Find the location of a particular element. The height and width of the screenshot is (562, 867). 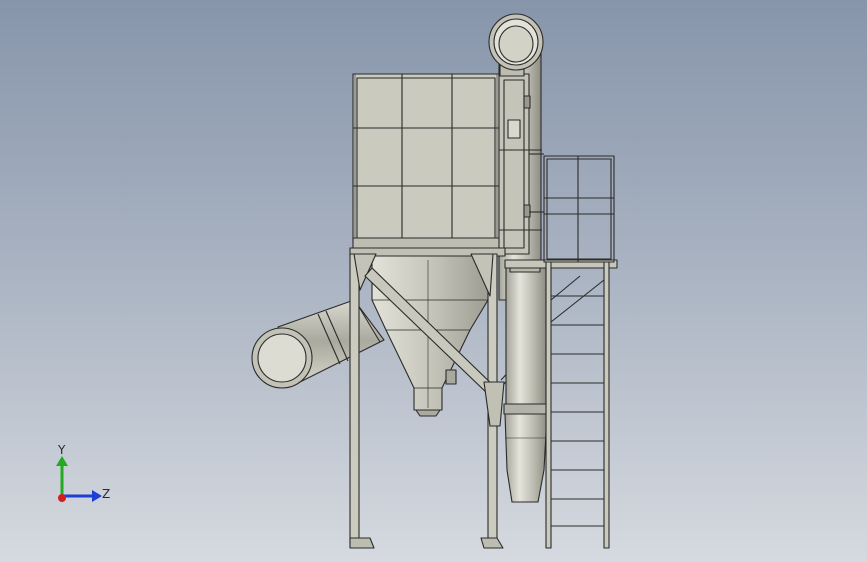

separator-cylinder is located at coordinates (526, 384).